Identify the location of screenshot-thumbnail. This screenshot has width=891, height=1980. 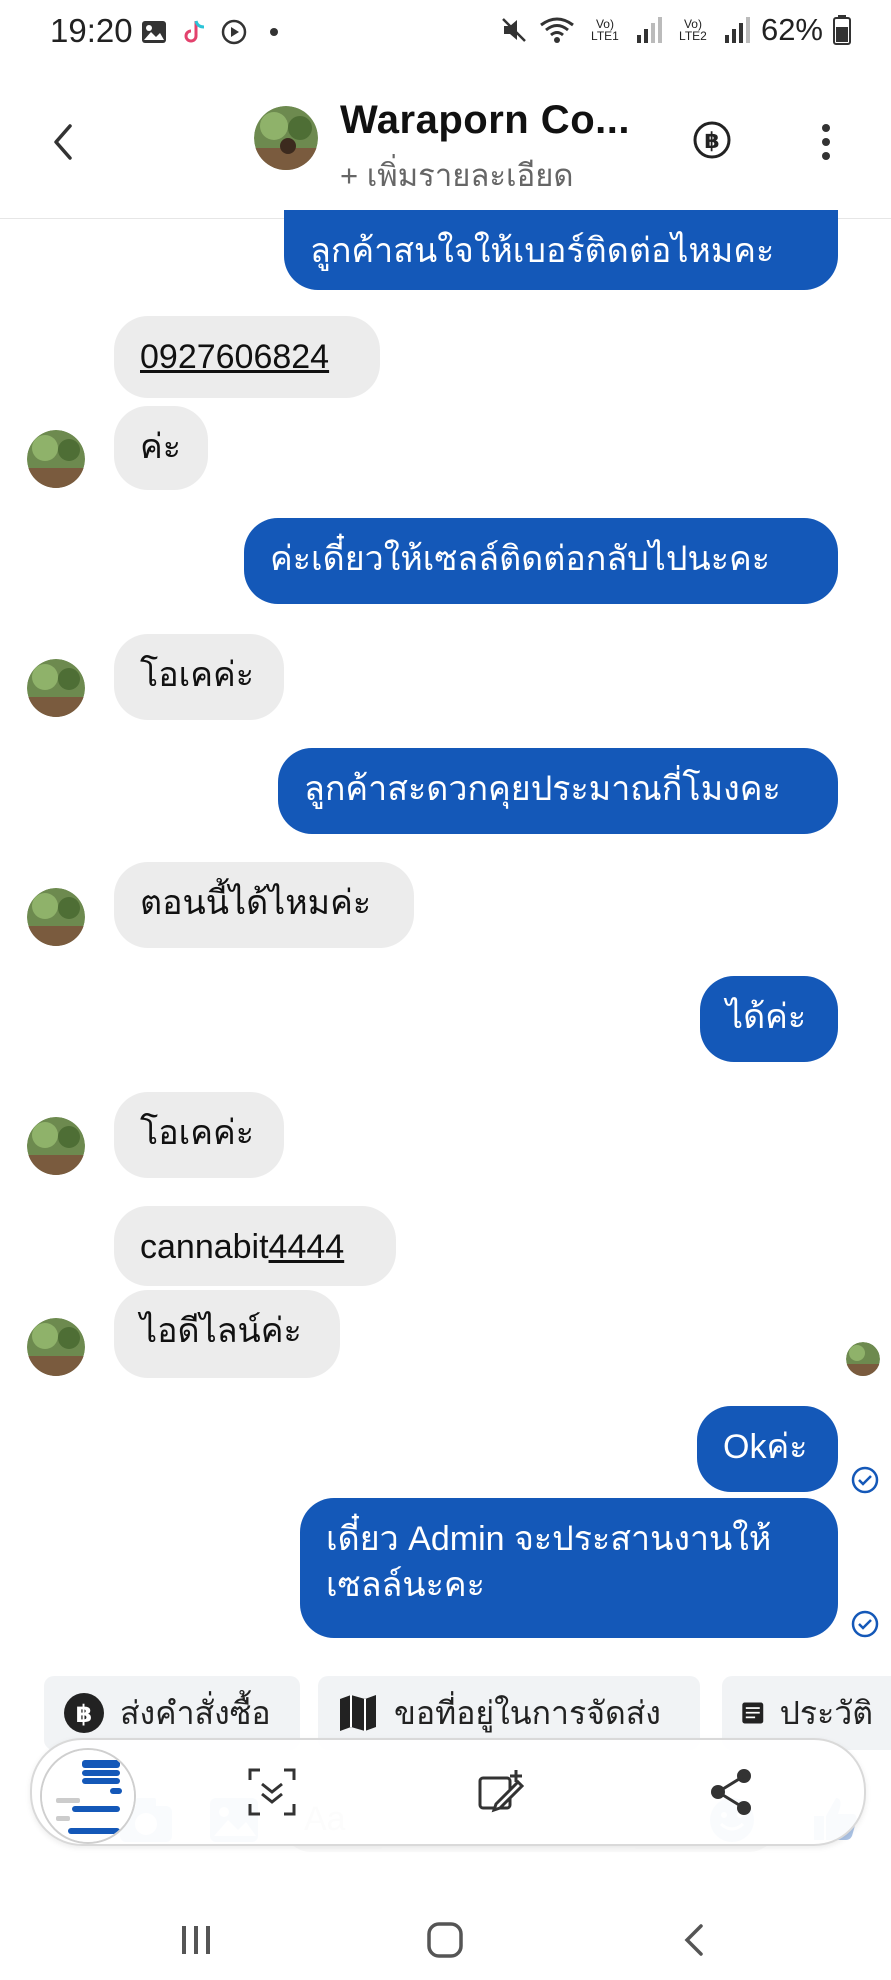
(88, 1796).